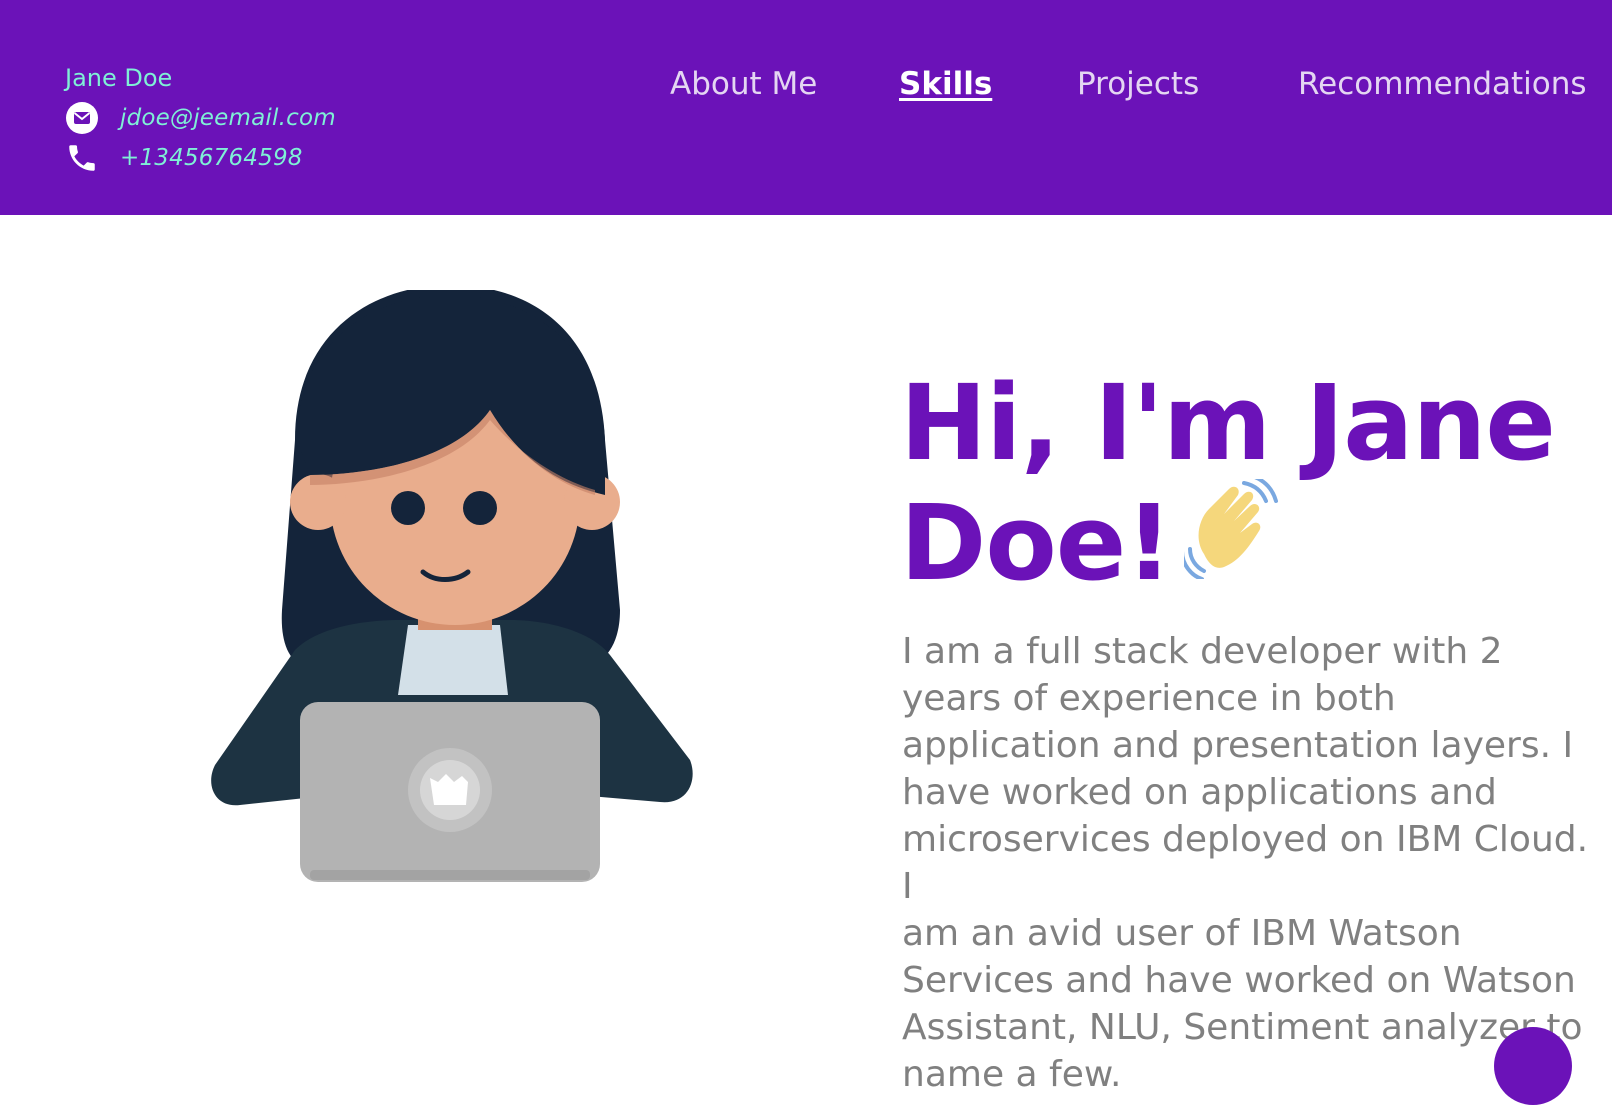 This screenshot has height=1118, width=1612. I want to click on hero-desc-line: application and presentation layers. I, so click(1238, 745).